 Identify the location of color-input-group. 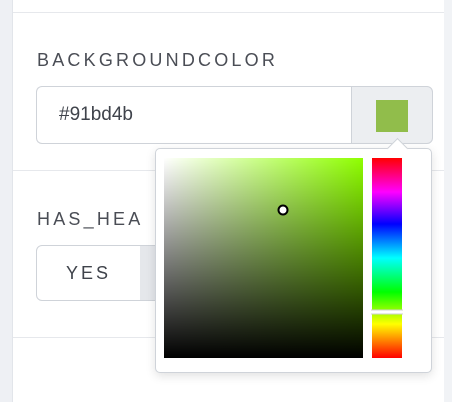
(235, 116).